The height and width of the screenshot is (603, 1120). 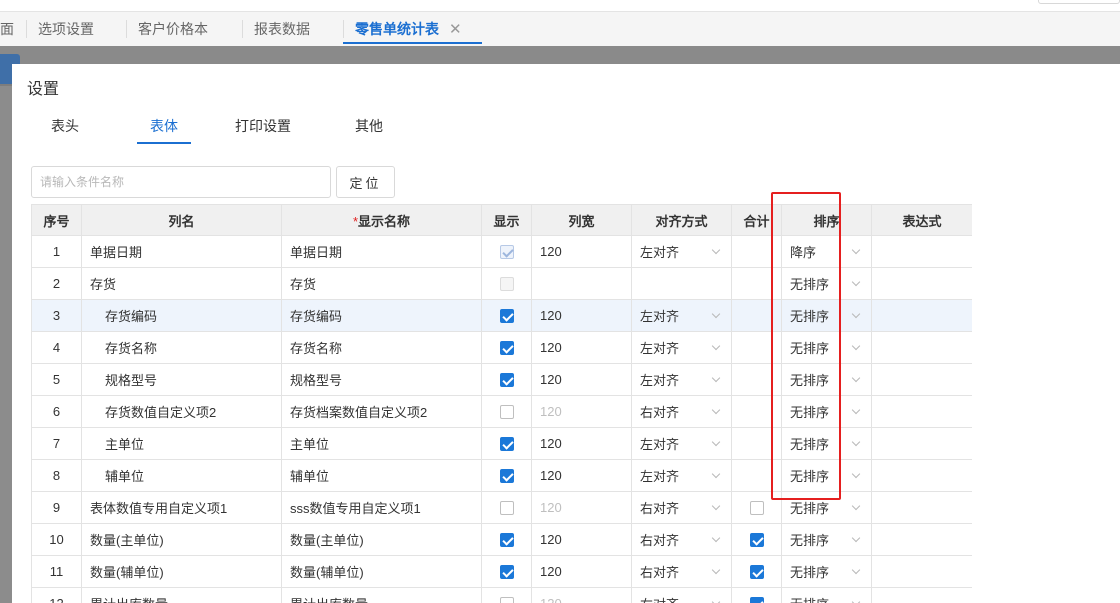 What do you see at coordinates (826, 251) in the screenshot?
I see `cell-sort-select: 降序` at bounding box center [826, 251].